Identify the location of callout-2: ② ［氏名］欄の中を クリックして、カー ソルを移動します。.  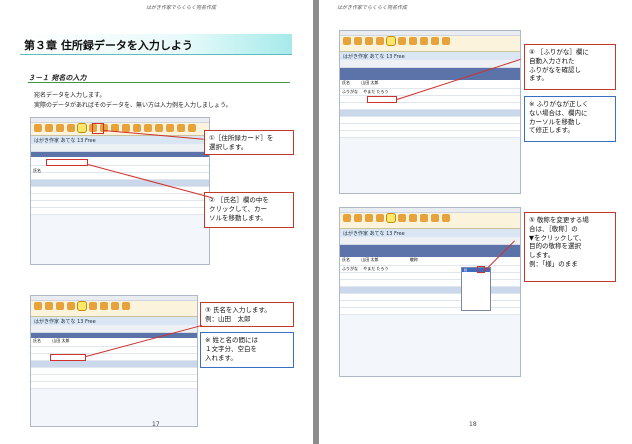
(249, 210).